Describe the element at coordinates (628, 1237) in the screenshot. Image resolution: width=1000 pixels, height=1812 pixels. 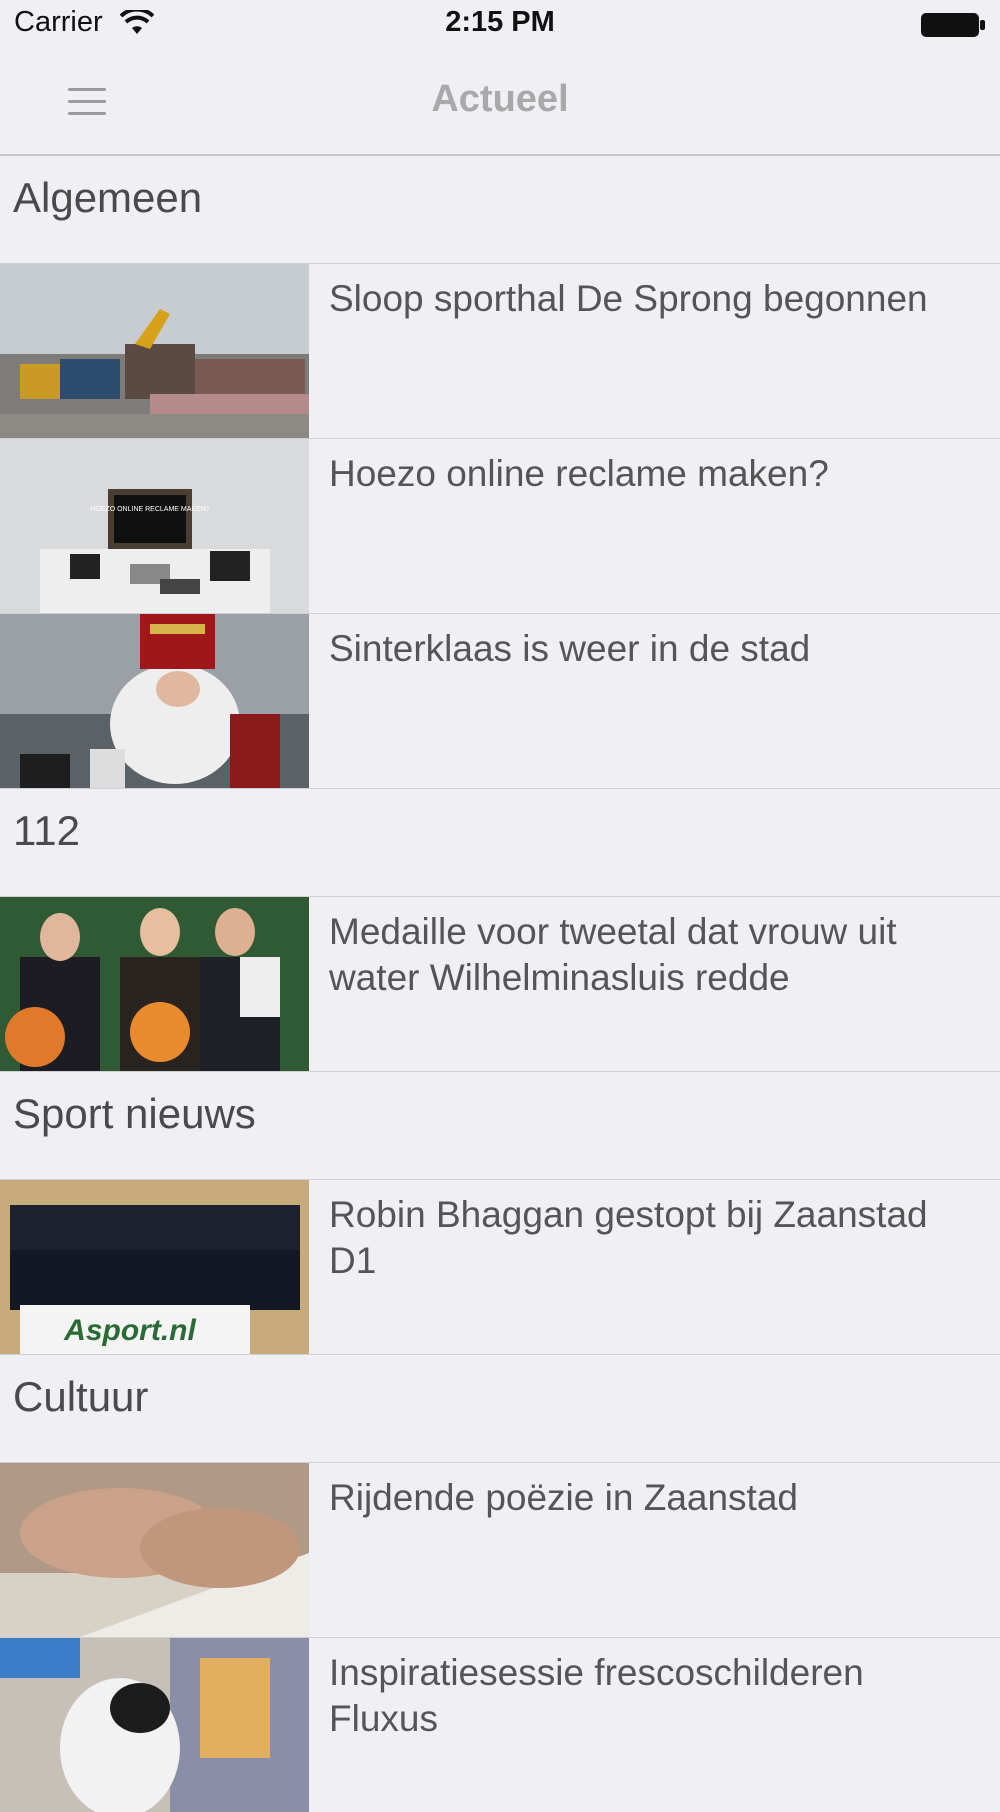
I see `news-title: Robin Bhaggan gestopt bij Zaanstad D1` at that location.